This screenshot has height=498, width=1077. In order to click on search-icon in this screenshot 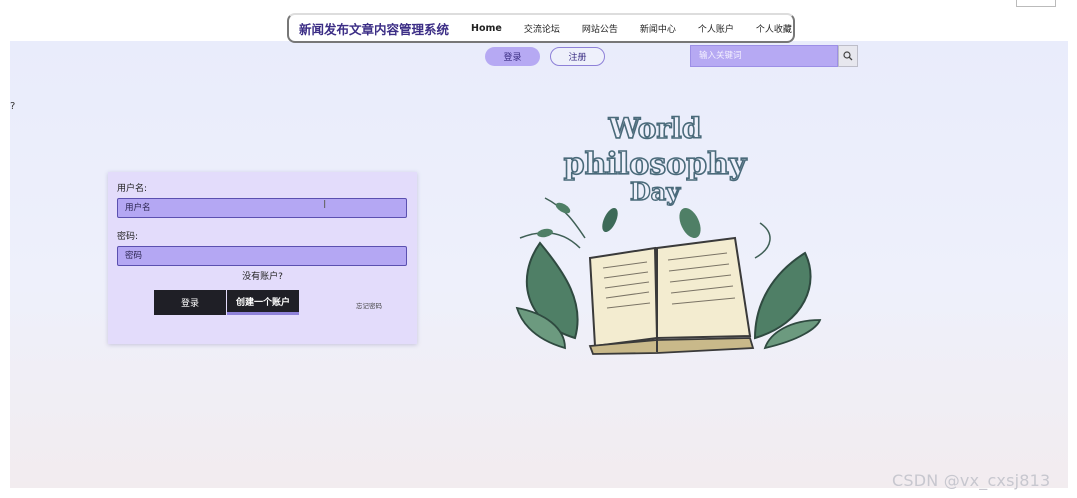, I will do `click(848, 56)`.